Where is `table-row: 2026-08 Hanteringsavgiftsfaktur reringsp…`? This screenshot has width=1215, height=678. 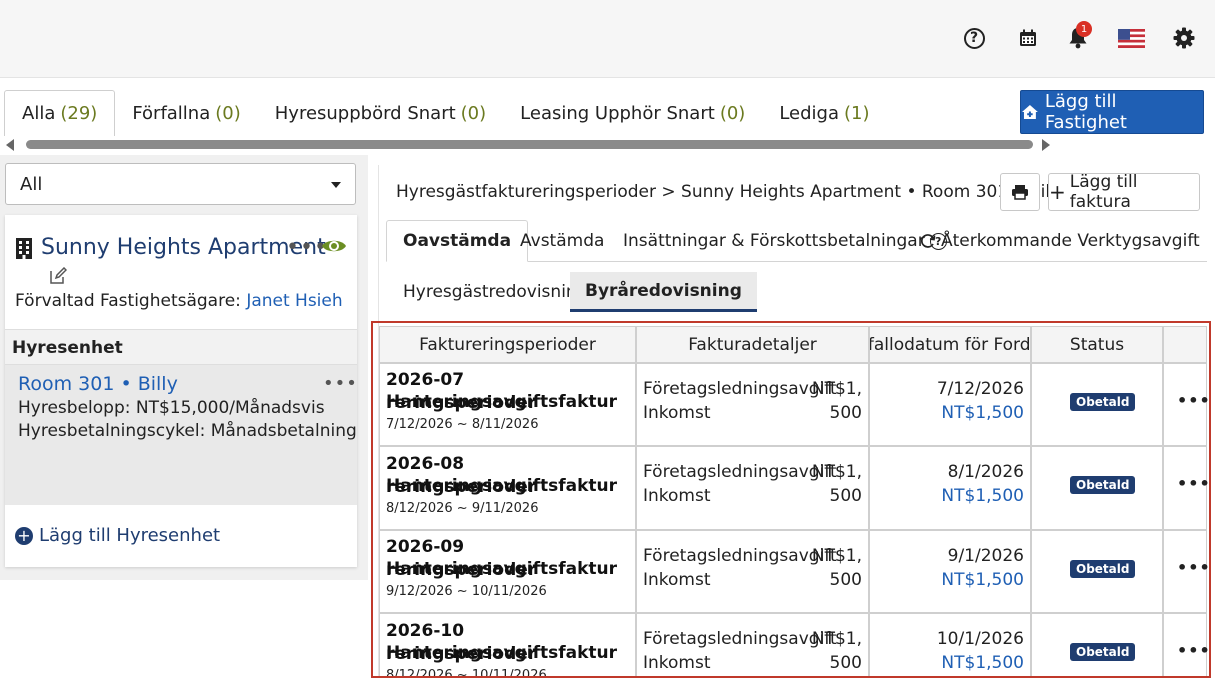 table-row: 2026-08 Hanteringsavgiftsfaktur reringsp… is located at coordinates (507, 488).